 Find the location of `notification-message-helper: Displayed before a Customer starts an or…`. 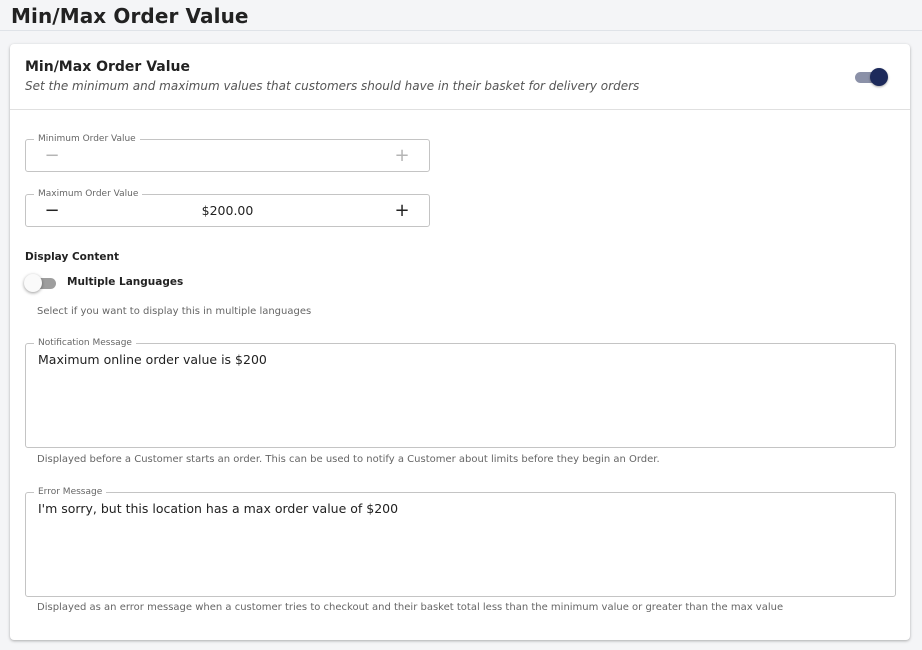

notification-message-helper: Displayed before a Customer starts an or… is located at coordinates (348, 459).